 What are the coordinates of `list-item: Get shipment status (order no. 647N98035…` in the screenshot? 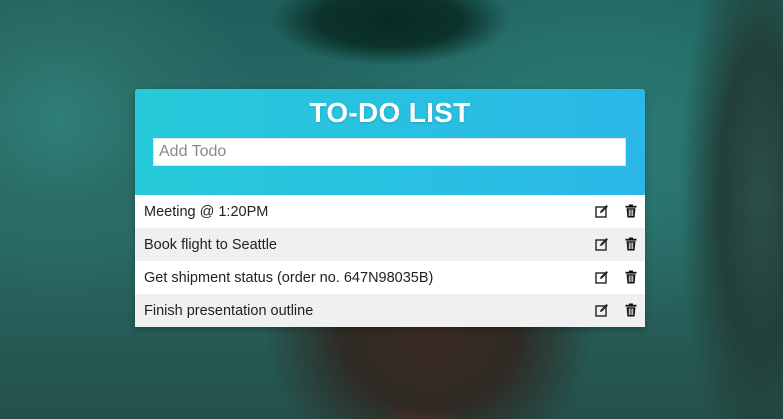 It's located at (390, 277).